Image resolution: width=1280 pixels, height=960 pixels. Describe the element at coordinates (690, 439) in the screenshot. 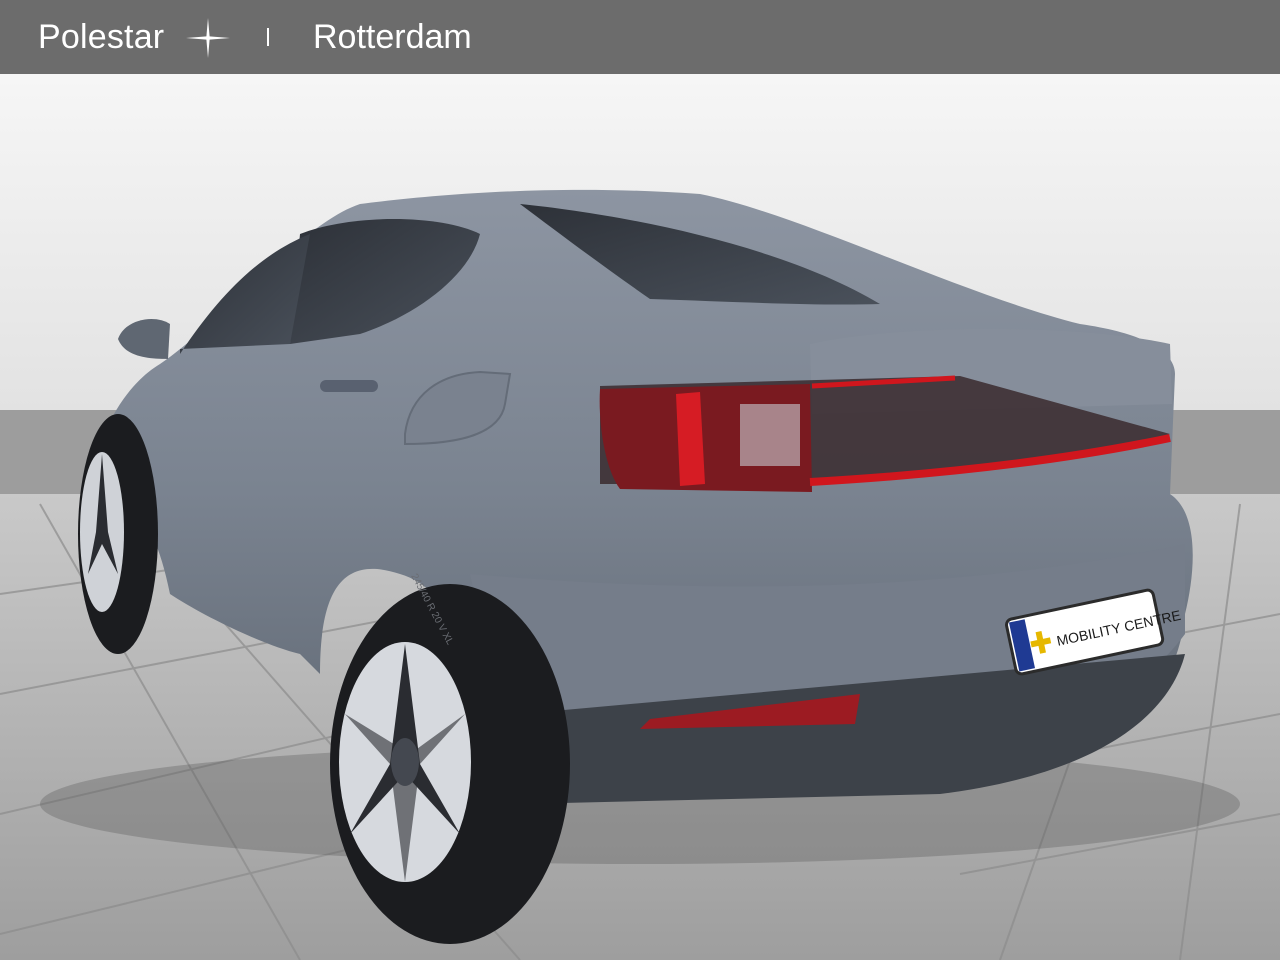

I see `taillight-blade` at that location.